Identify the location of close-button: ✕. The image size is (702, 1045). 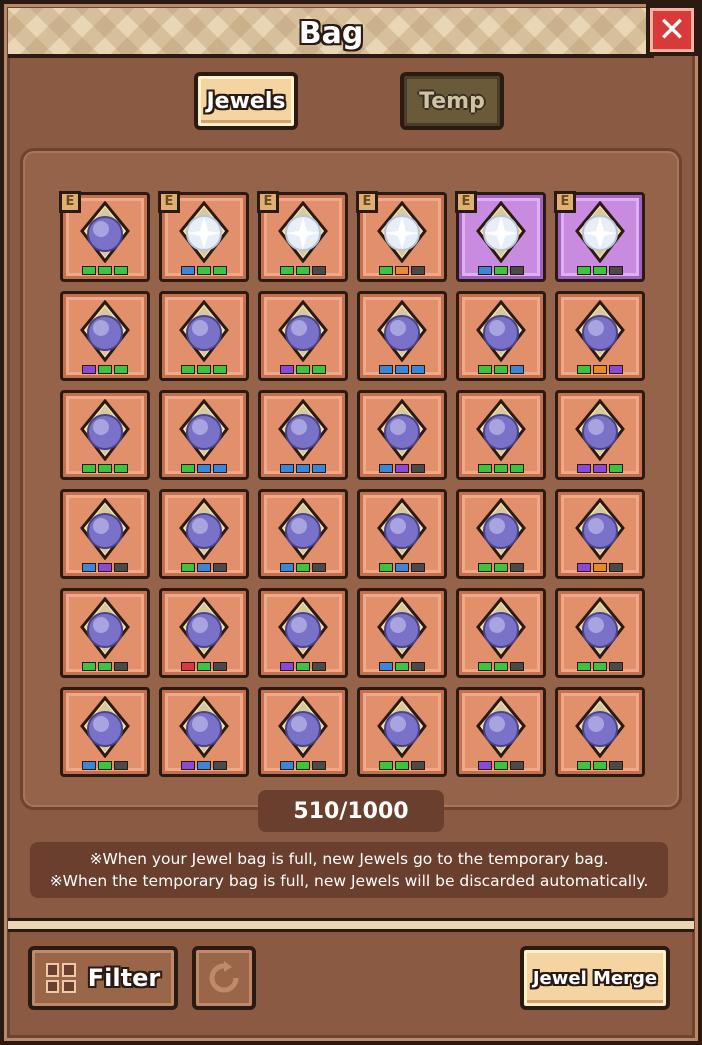
(672, 30).